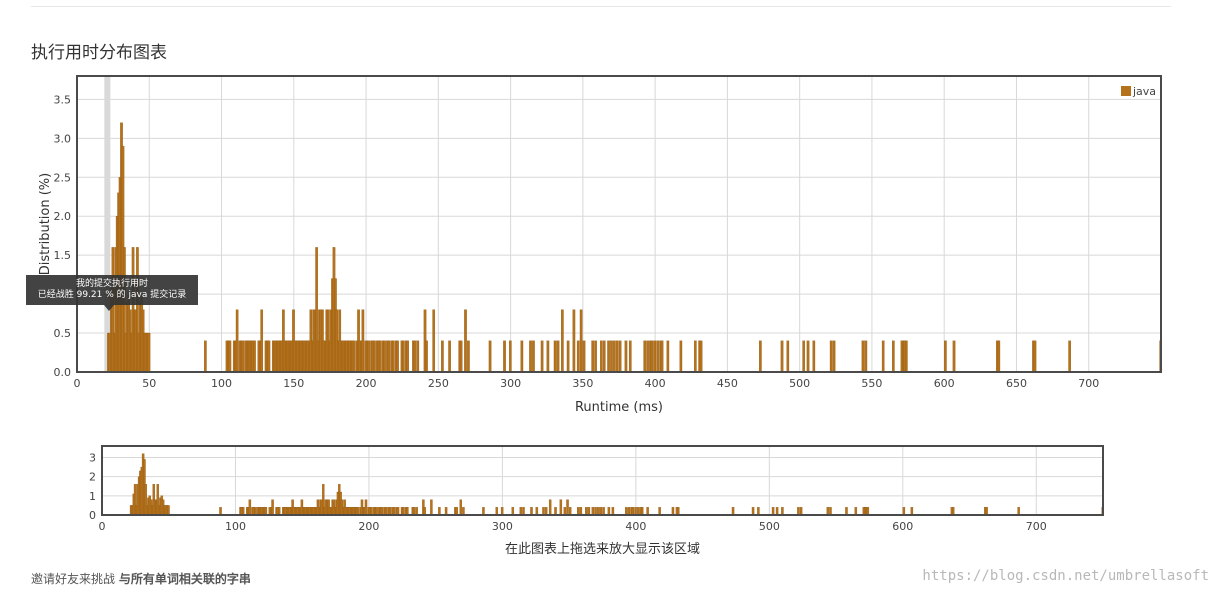  What do you see at coordinates (363, 341) in the screenshot?
I see `bar-197ms` at bounding box center [363, 341].